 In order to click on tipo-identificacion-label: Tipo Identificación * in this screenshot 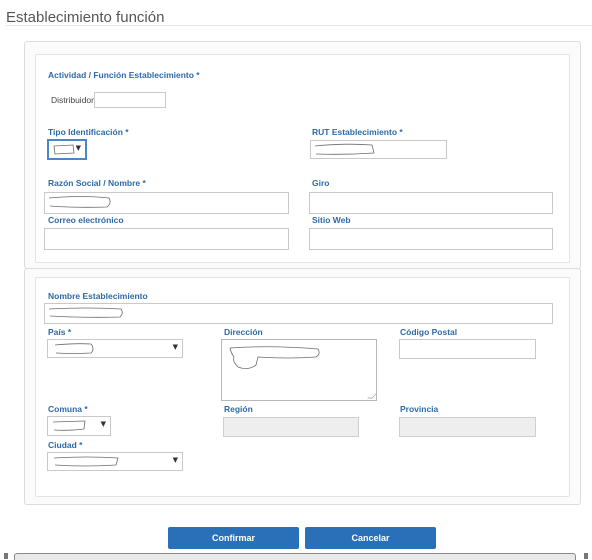, I will do `click(88, 132)`.